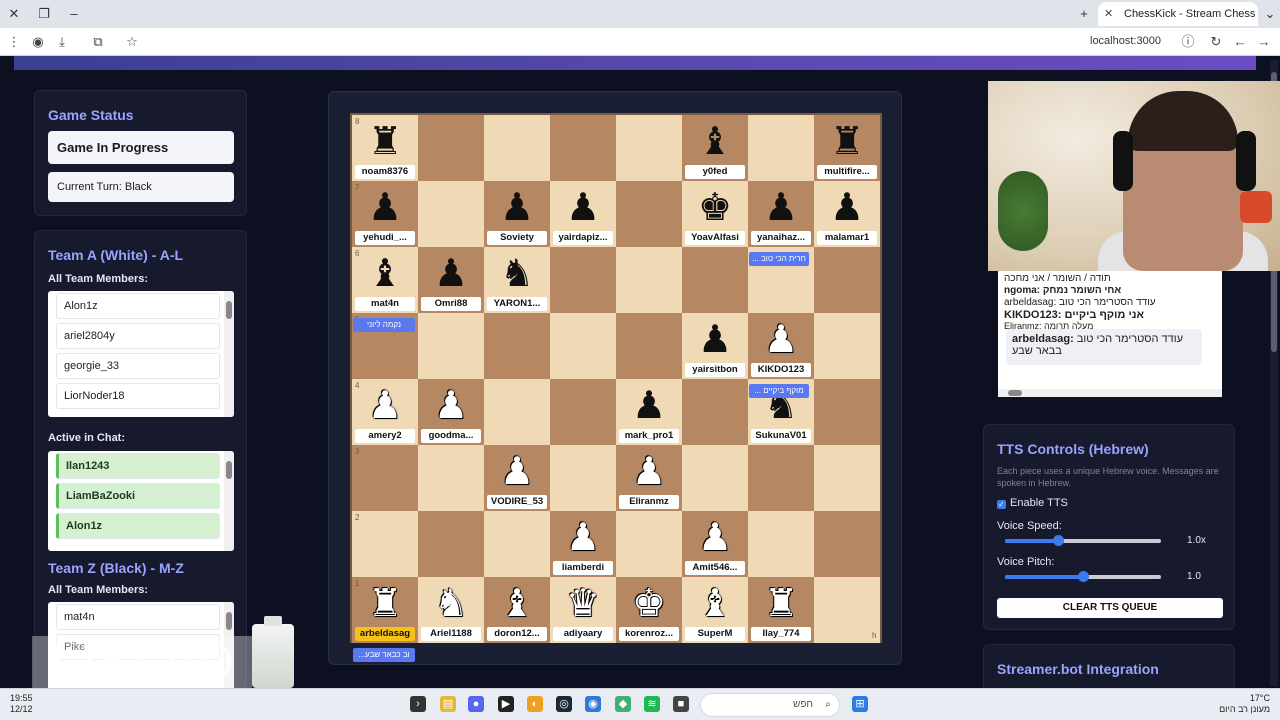 The width and height of the screenshot is (1280, 720). I want to click on board-square: ♜ Ilay_774, so click(781, 610).